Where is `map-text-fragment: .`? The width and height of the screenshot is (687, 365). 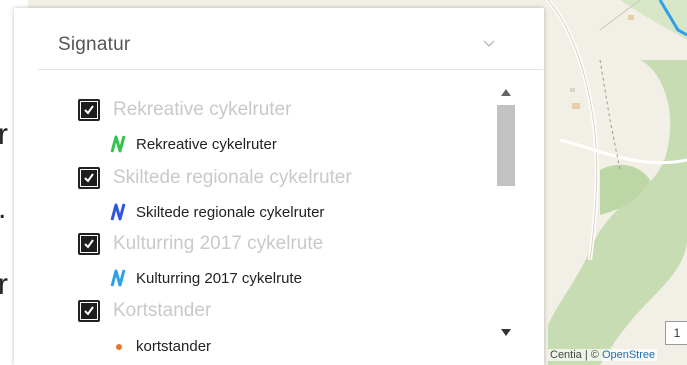 map-text-fragment: . is located at coordinates (3, 209).